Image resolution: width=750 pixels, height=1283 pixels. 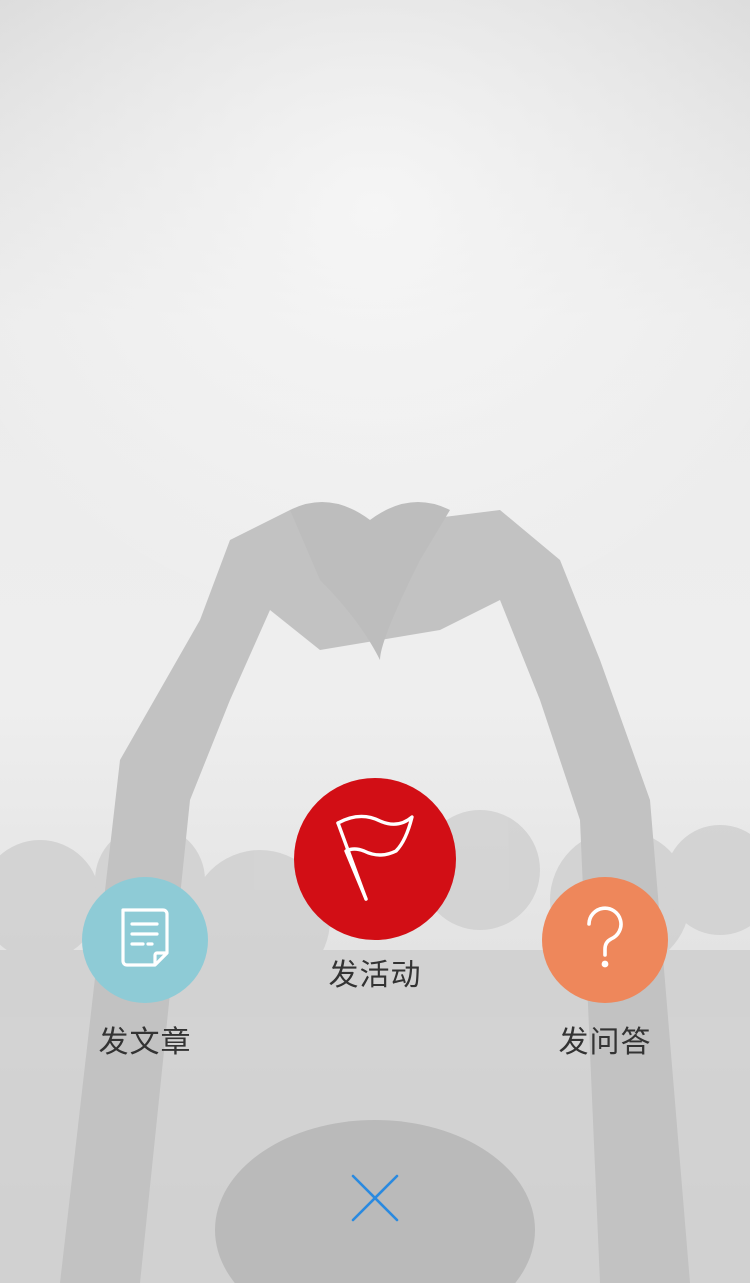 I want to click on publish-article-button, so click(x=145, y=940).